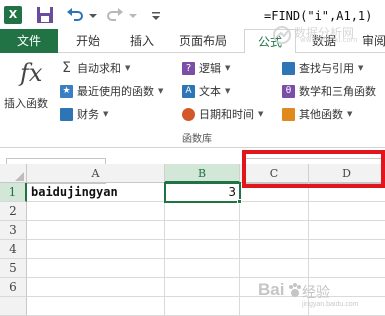 The image size is (385, 316). What do you see at coordinates (74, 192) in the screenshot?
I see `cell-a1: baidujingyan` at bounding box center [74, 192].